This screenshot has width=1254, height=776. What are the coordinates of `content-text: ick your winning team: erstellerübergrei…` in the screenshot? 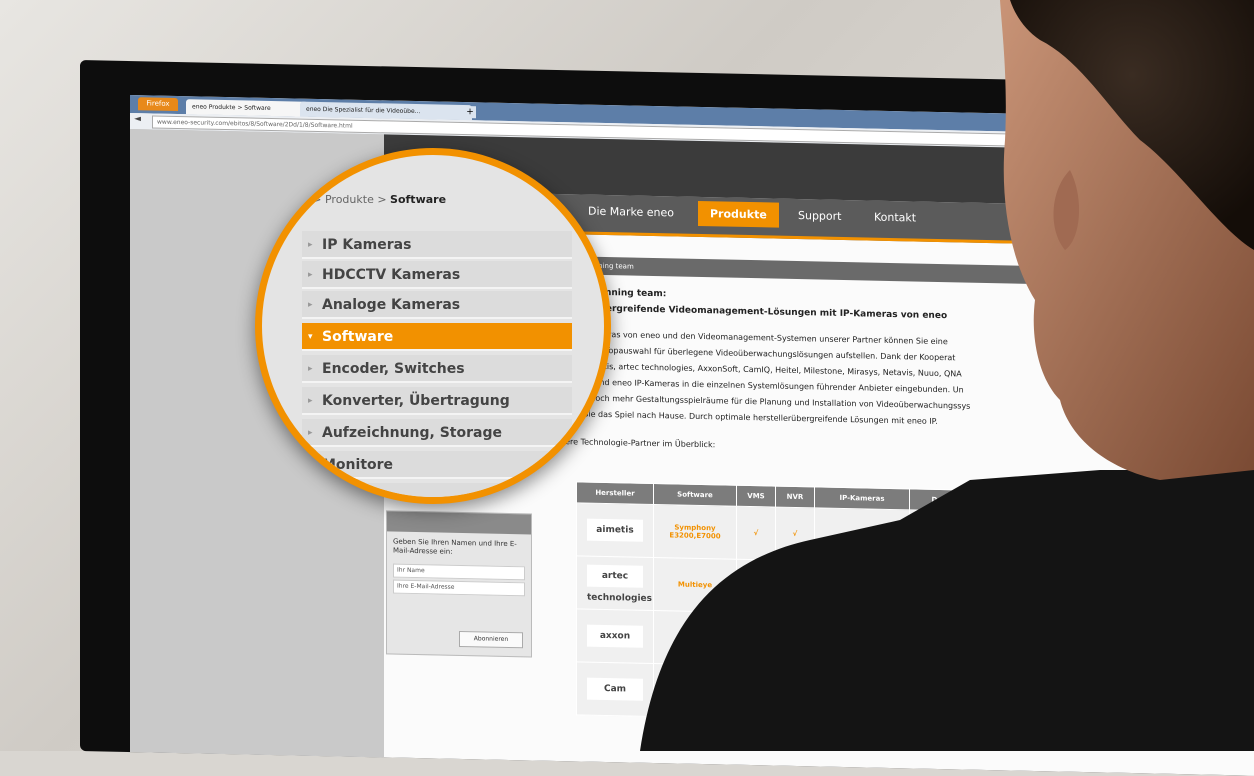 It's located at (892, 374).